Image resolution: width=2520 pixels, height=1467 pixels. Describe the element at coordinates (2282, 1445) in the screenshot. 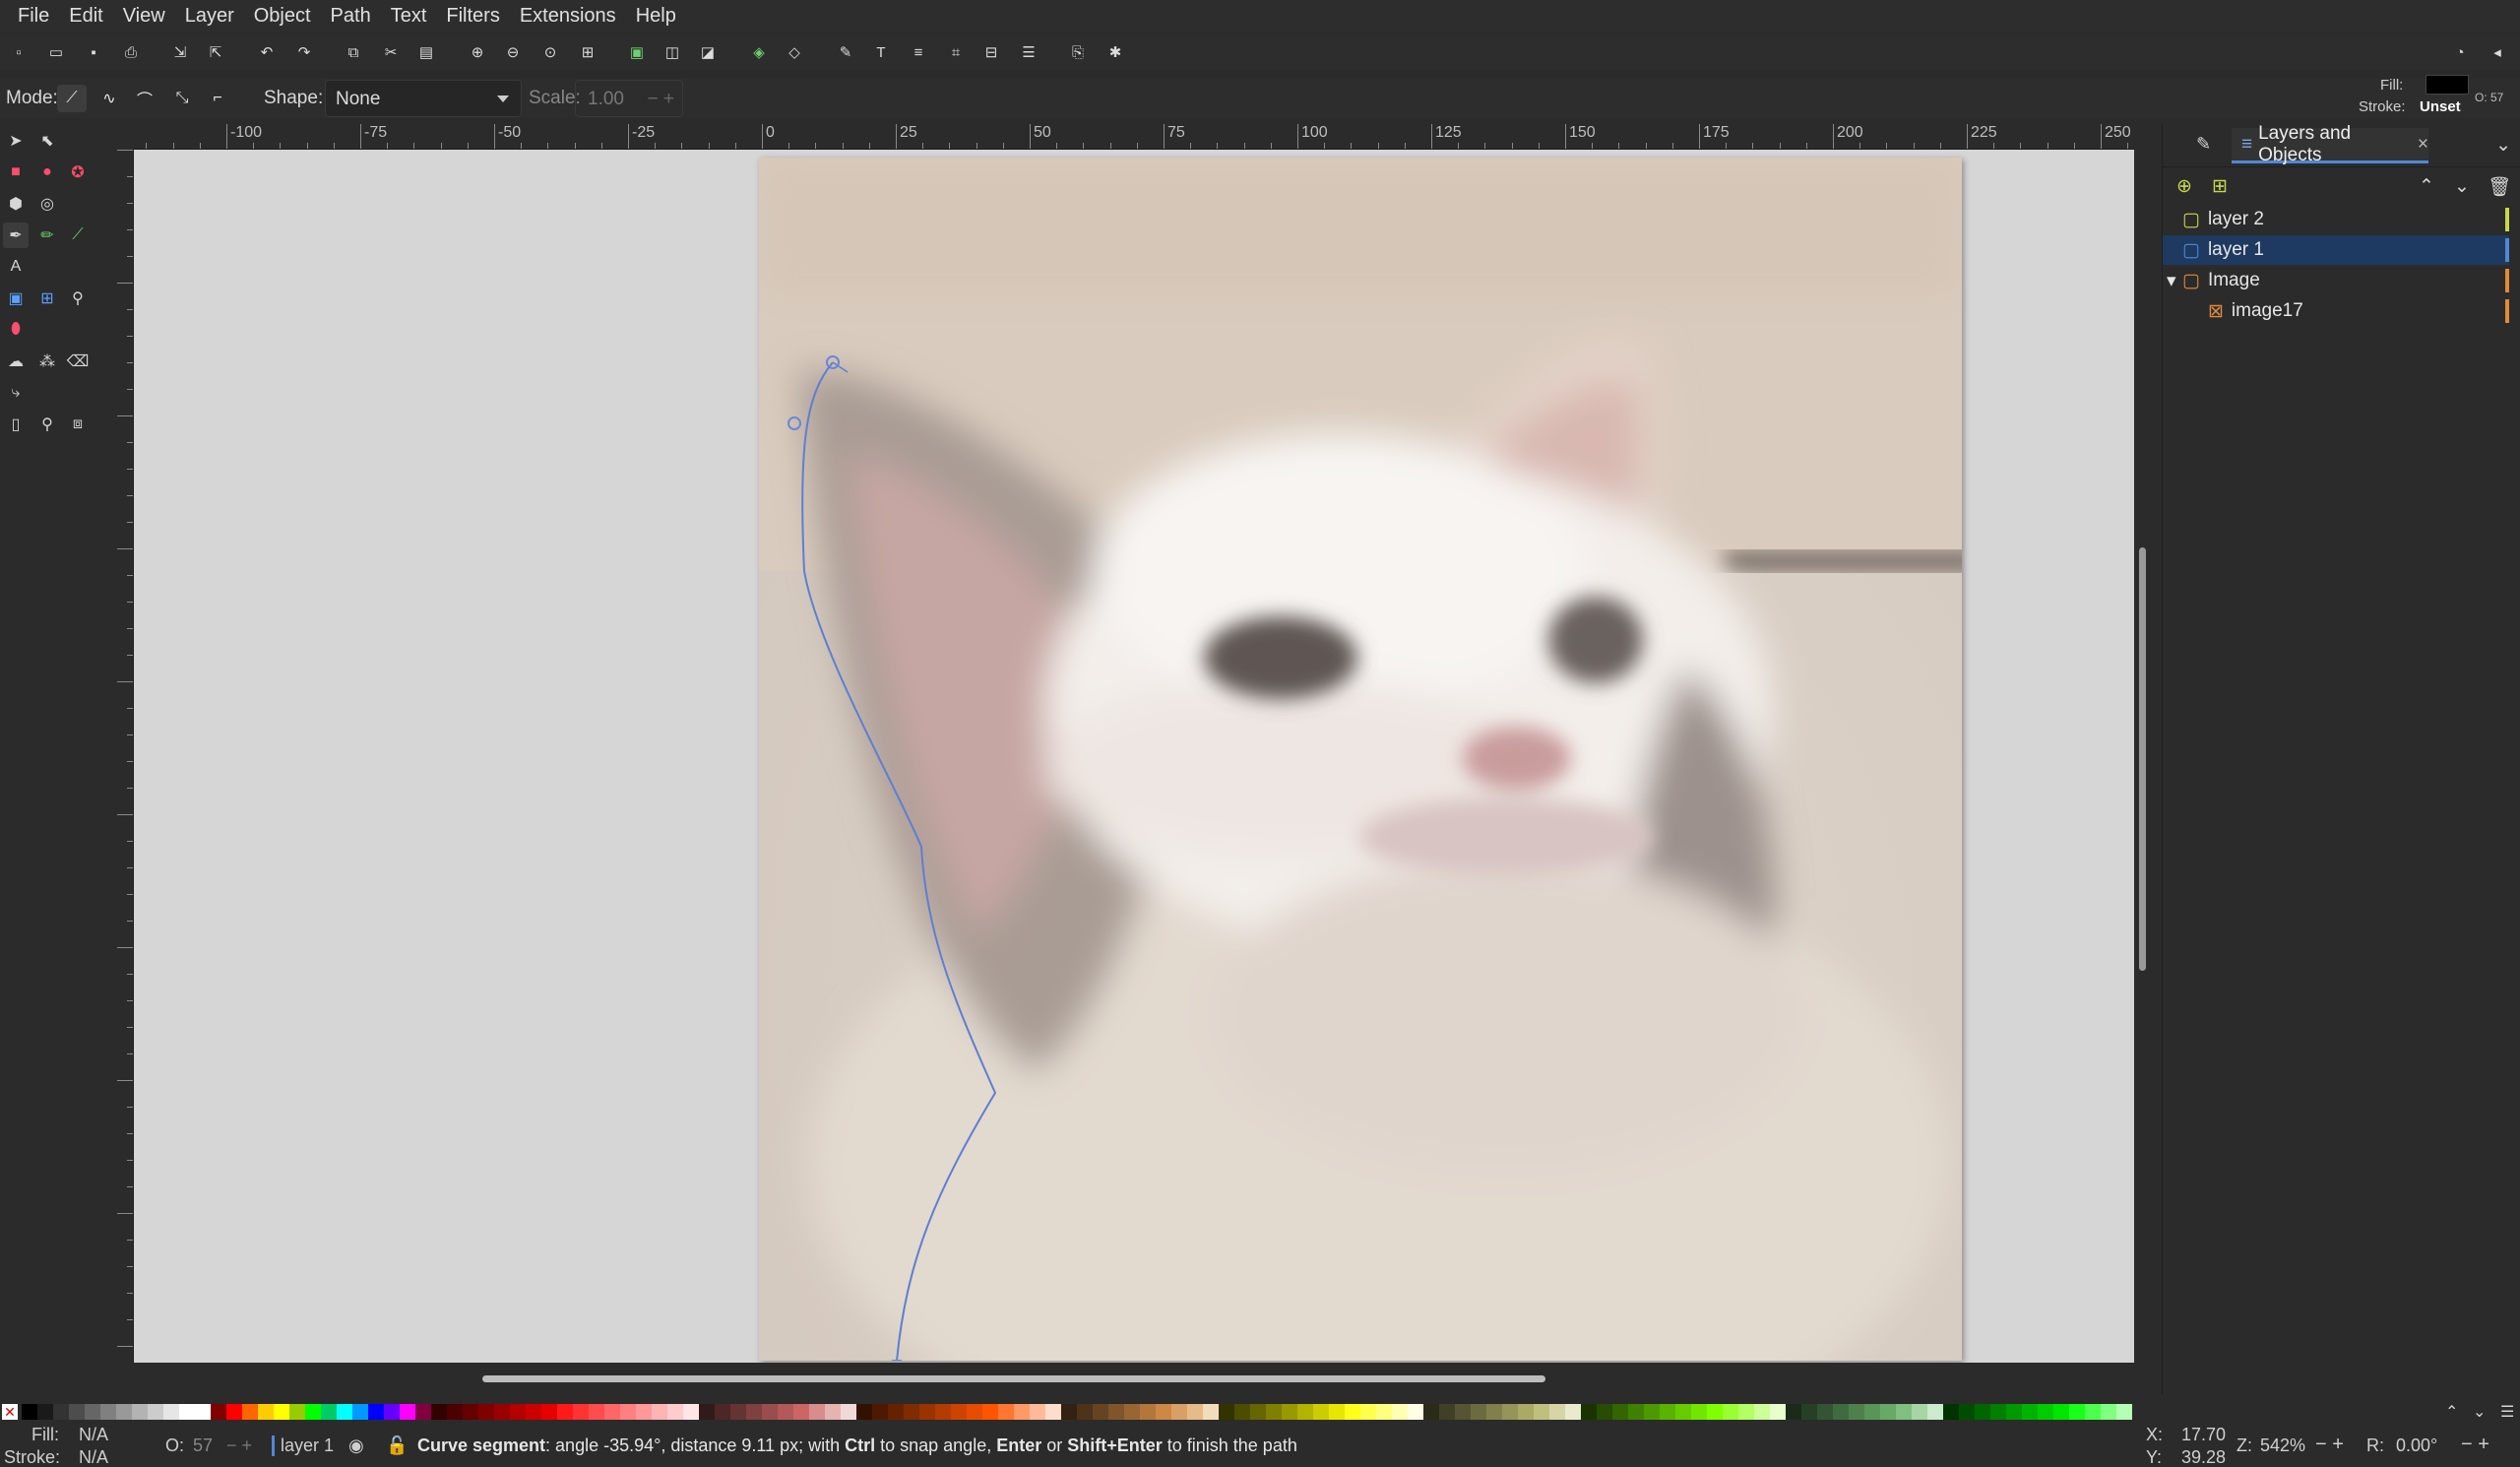

I see `zoom-value: 542%` at that location.